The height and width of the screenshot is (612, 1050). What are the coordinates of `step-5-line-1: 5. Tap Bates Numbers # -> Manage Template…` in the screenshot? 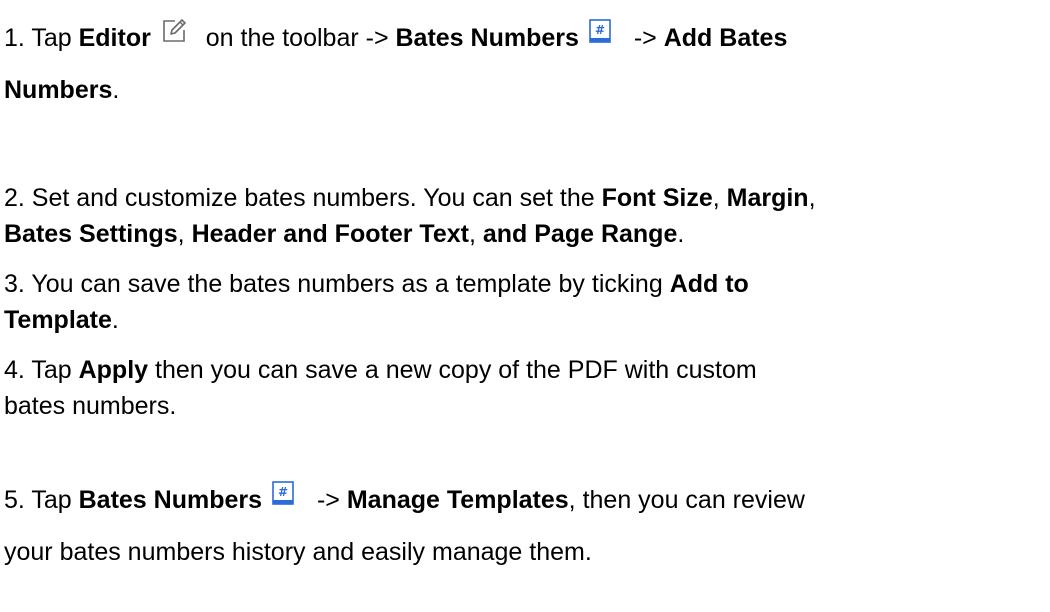 It's located at (404, 498).